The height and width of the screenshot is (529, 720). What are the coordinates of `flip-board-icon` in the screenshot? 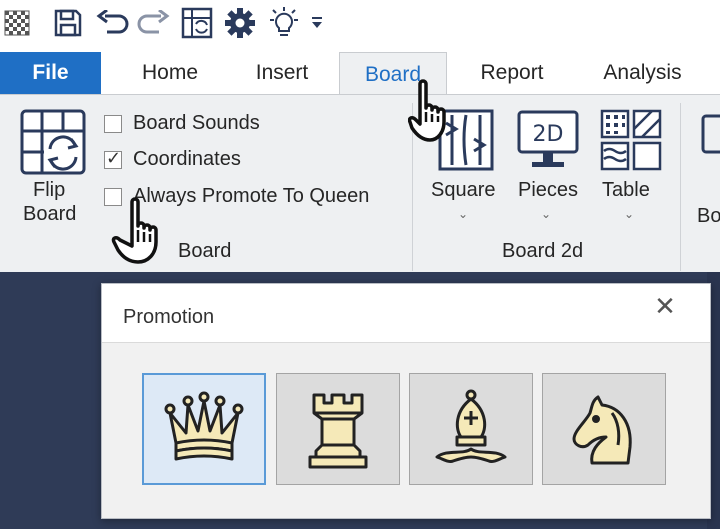 It's located at (53, 142).